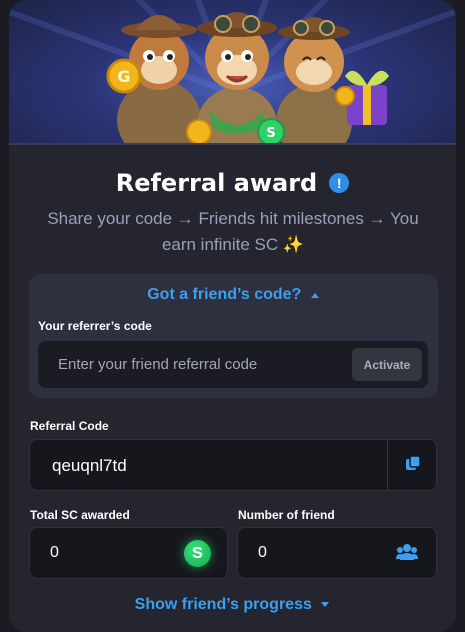 The image size is (465, 632). Describe the element at coordinates (262, 552) in the screenshot. I see `friend-count-value: 0` at that location.